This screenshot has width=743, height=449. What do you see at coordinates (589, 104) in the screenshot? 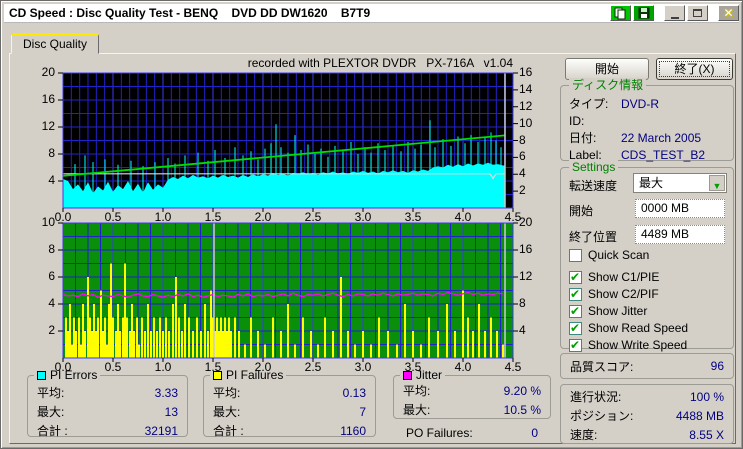
I see `disc-info-label: タイプ:` at bounding box center [589, 104].